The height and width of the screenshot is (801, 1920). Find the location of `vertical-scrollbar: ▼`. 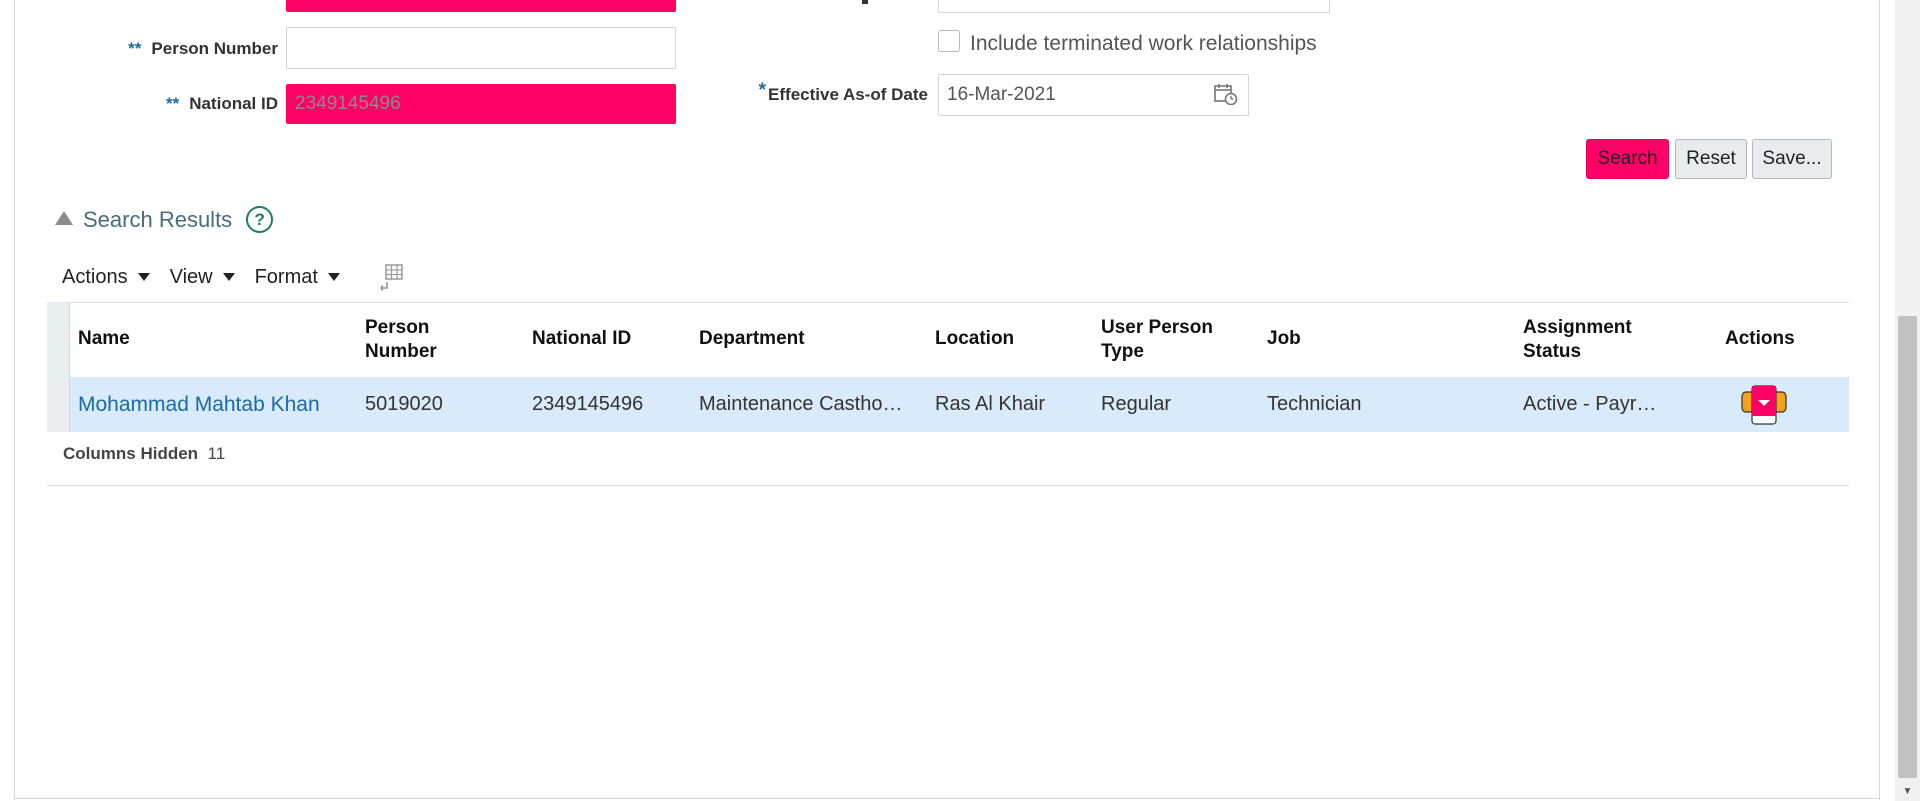

vertical-scrollbar: ▼ is located at coordinates (1907, 400).